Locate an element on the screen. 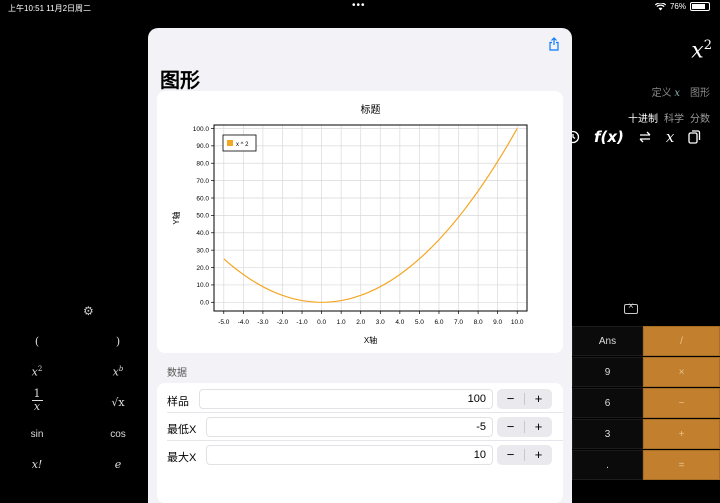 The height and width of the screenshot is (503, 720). gear-icon: ⚙ is located at coordinates (88, 311).